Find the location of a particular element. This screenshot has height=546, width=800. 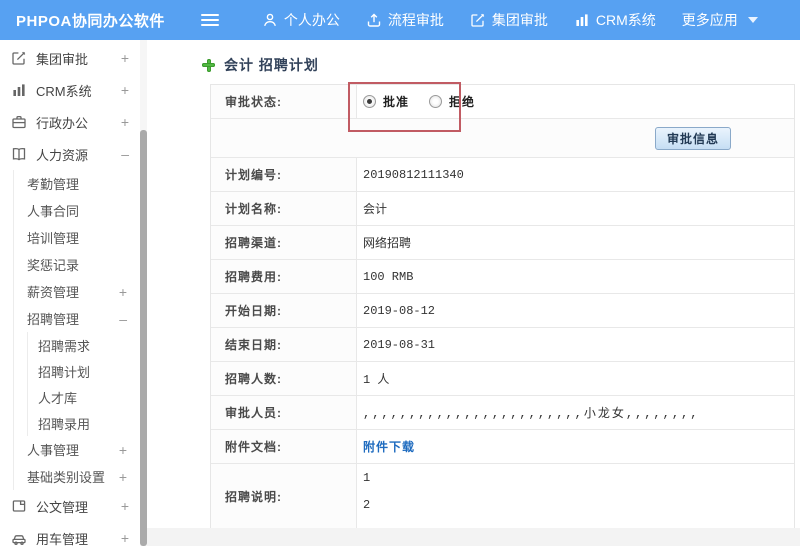

nav-item-group-approval: 集团审批 is located at coordinates (509, 20).